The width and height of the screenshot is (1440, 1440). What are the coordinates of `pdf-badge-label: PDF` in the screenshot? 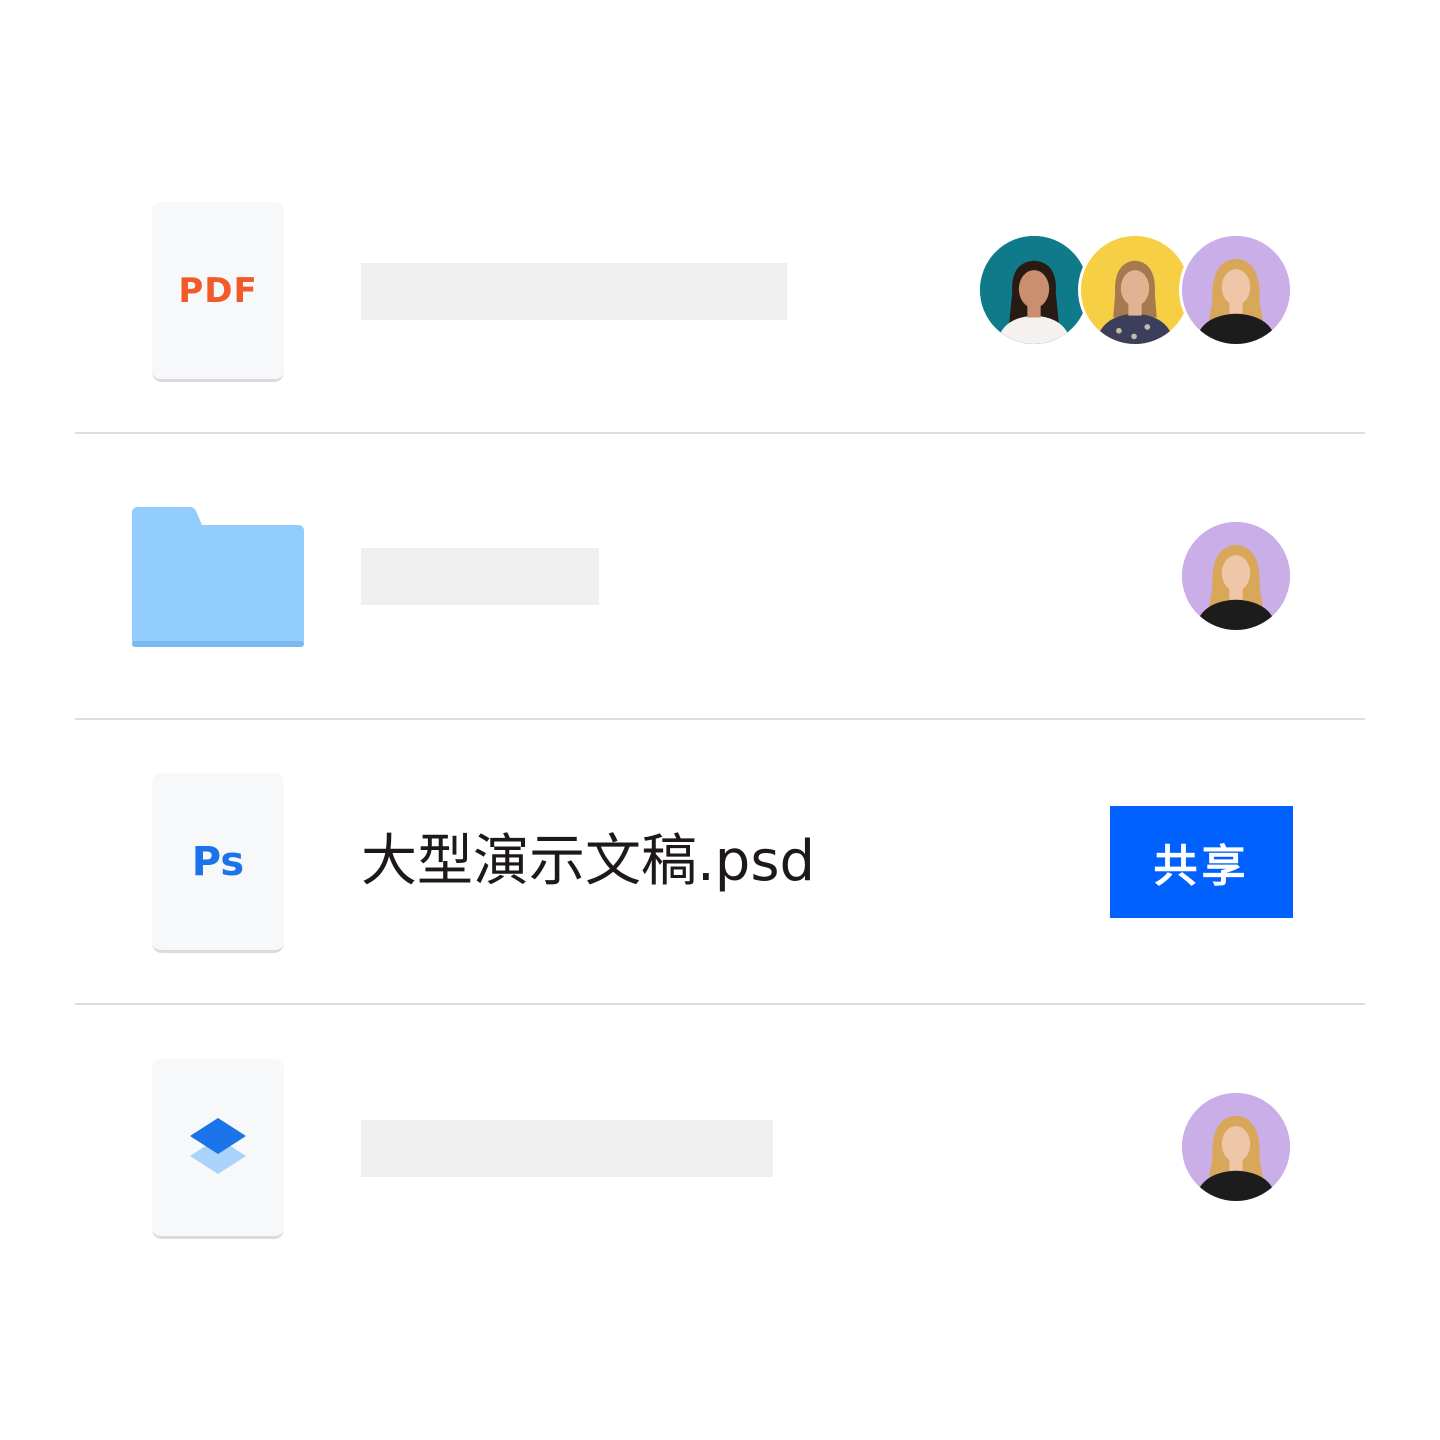 It's located at (218, 290).